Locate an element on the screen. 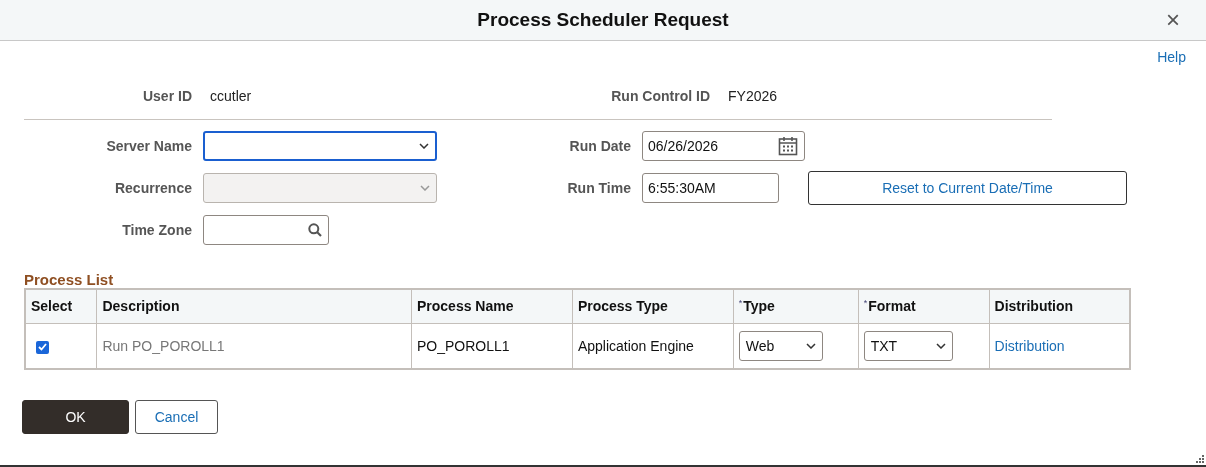  column-header: Process Name is located at coordinates (492, 306).